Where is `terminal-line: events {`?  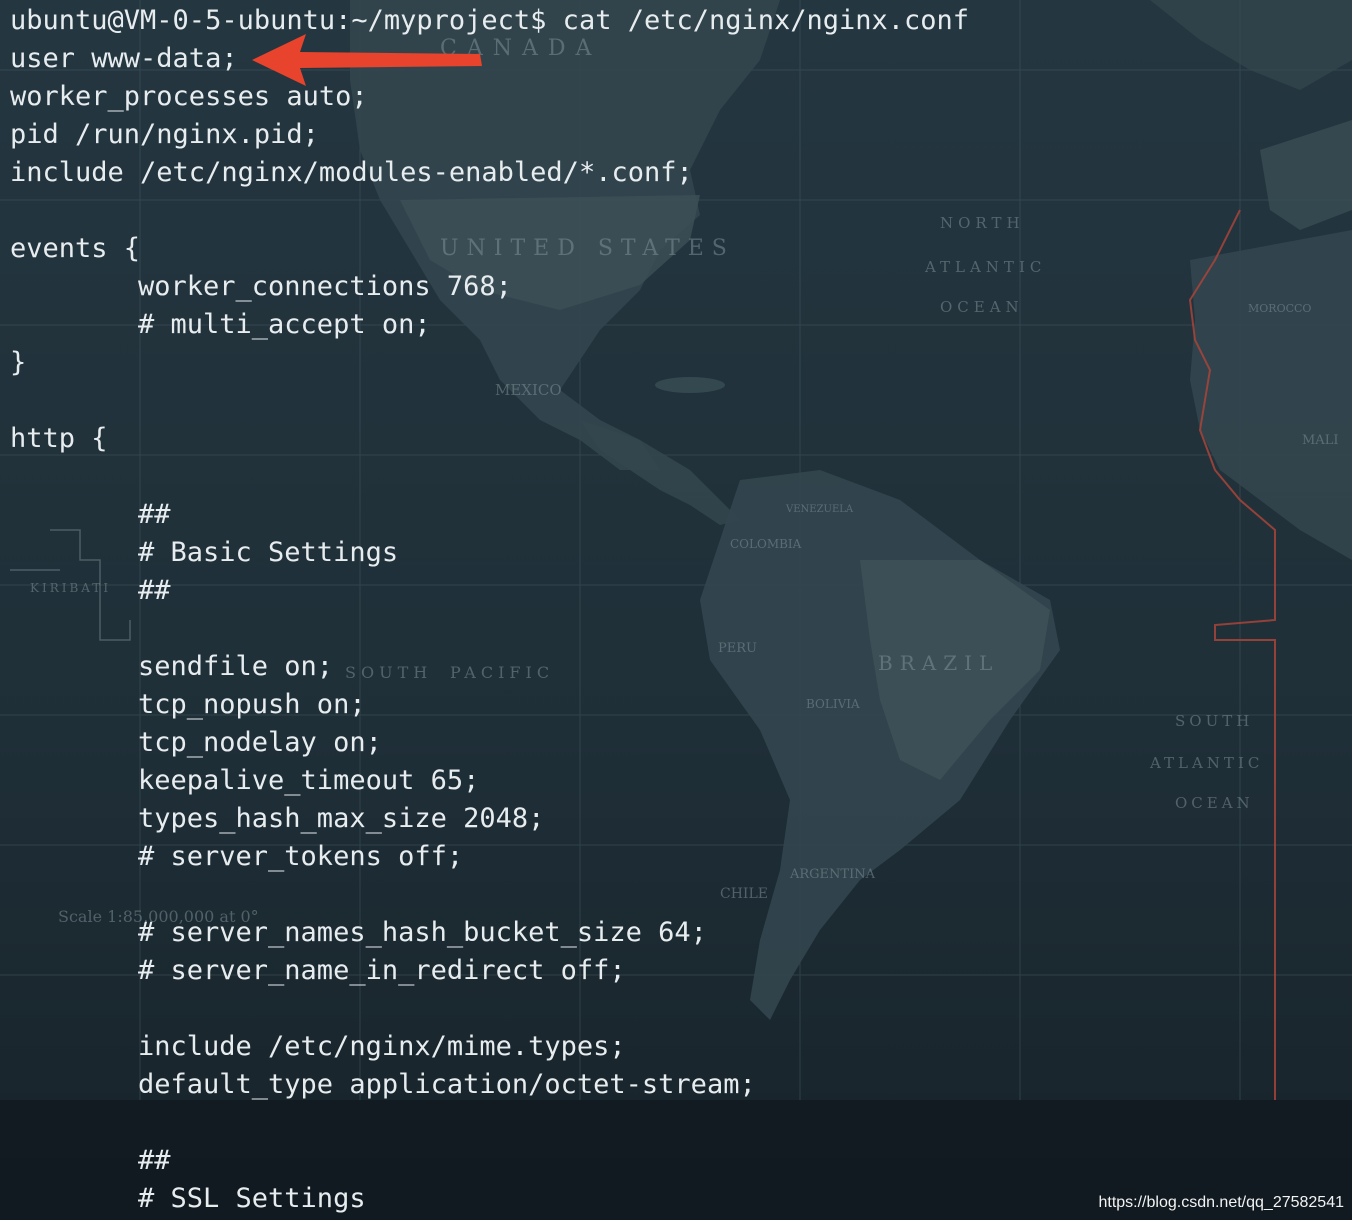 terminal-line: events { is located at coordinates (75, 248).